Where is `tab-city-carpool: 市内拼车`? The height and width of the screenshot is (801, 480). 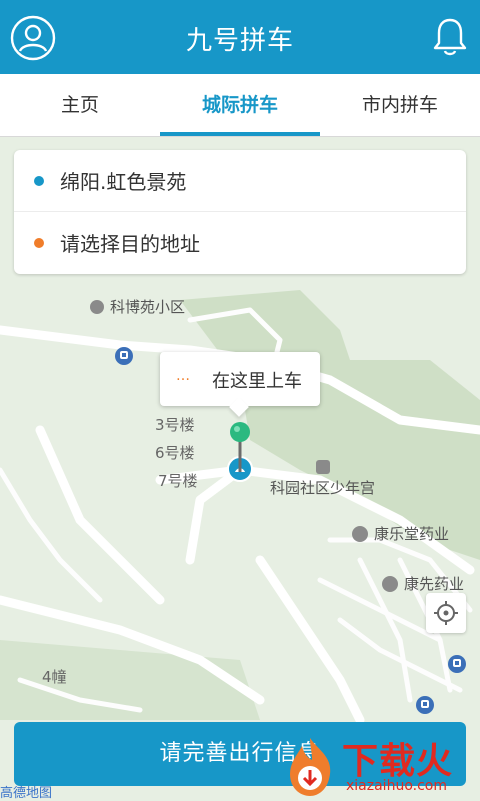 tab-city-carpool: 市内拼车 is located at coordinates (400, 105).